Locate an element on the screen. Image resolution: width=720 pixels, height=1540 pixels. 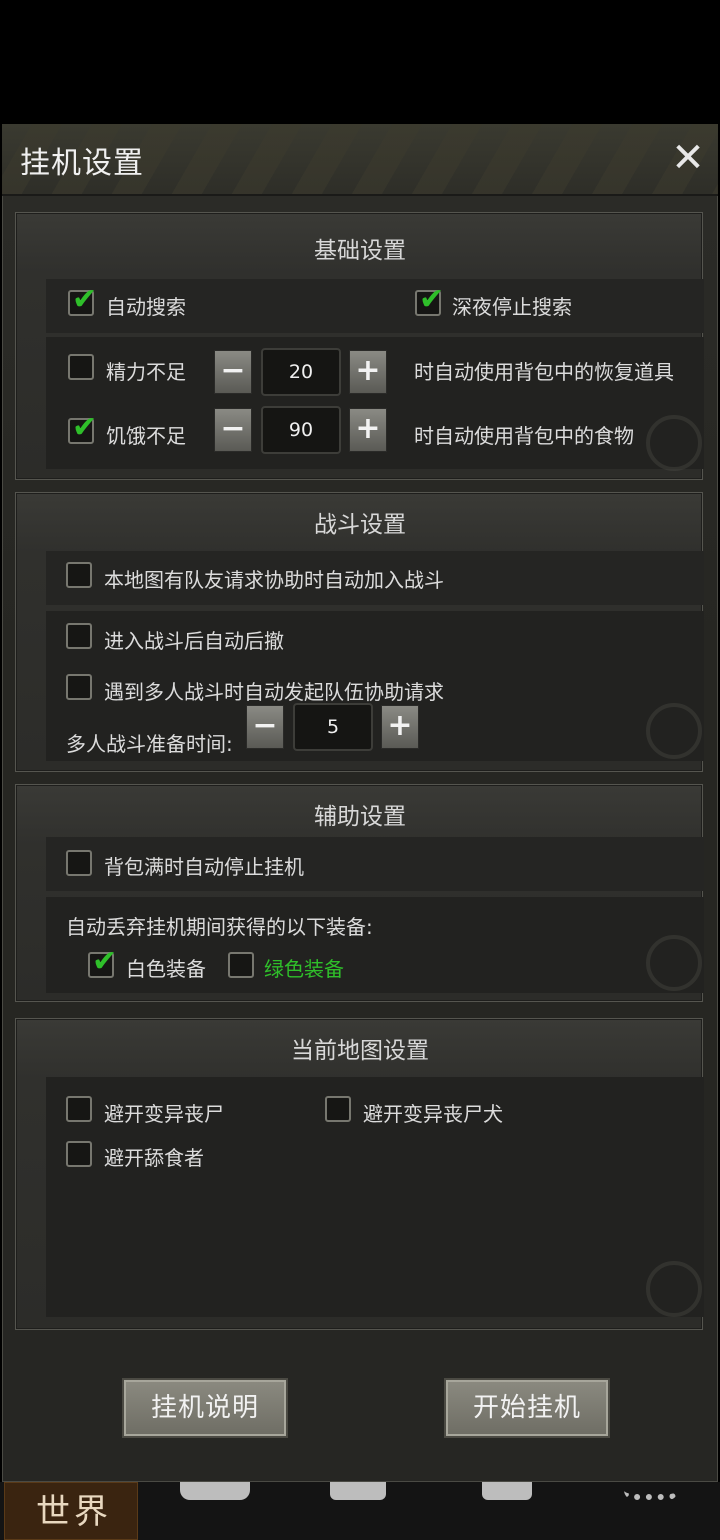
prep-time-label: 多人战斗准备时间: is located at coordinates (149, 744).